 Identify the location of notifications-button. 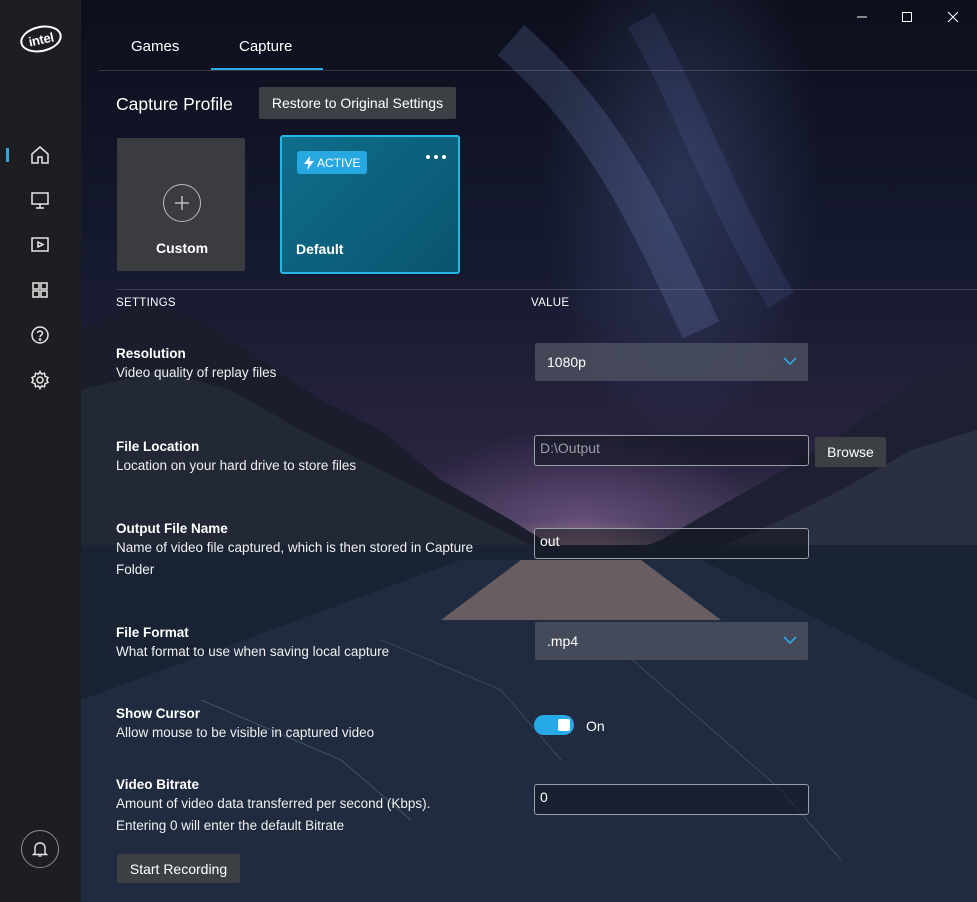
(40, 849).